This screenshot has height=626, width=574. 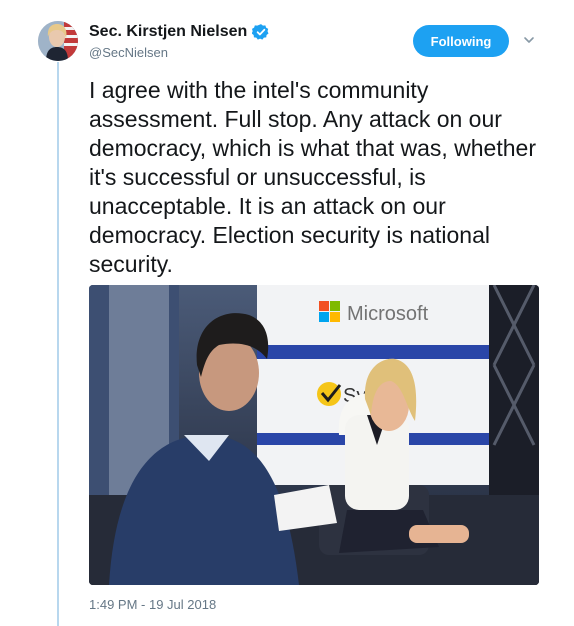 I want to click on author-display-name: Sec. Kirstjen Nielsen, so click(x=168, y=32).